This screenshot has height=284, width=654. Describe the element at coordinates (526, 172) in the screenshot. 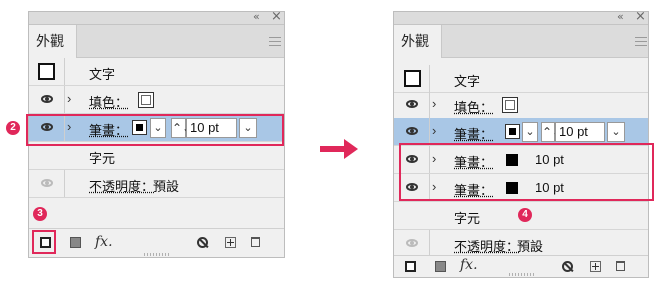

I see `duplicated-strokes-highlight` at that location.